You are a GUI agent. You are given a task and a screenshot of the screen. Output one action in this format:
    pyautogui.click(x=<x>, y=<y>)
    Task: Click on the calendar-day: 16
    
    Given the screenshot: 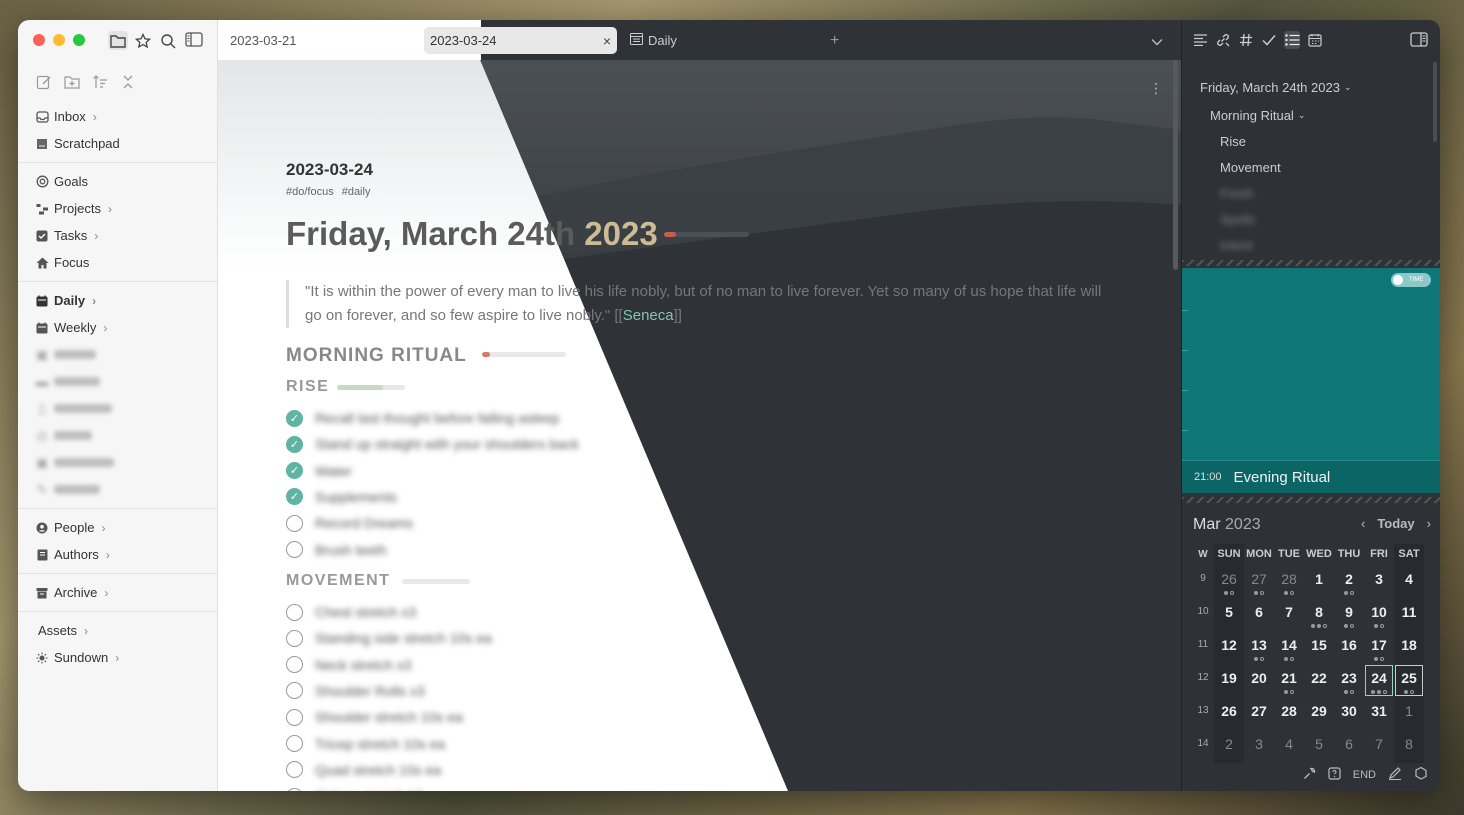 What is the action you would take?
    pyautogui.click(x=1349, y=647)
    